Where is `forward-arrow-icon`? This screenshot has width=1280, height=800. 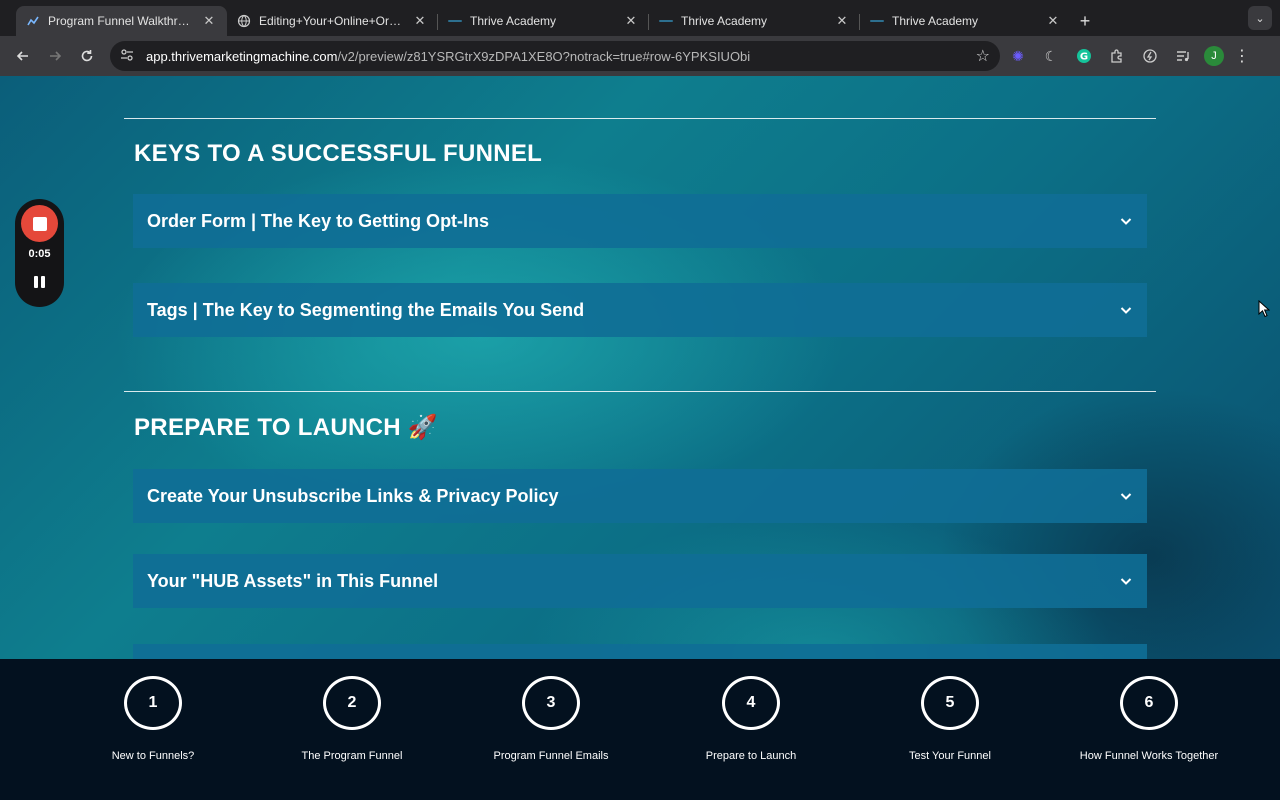
forward-arrow-icon is located at coordinates (55, 56).